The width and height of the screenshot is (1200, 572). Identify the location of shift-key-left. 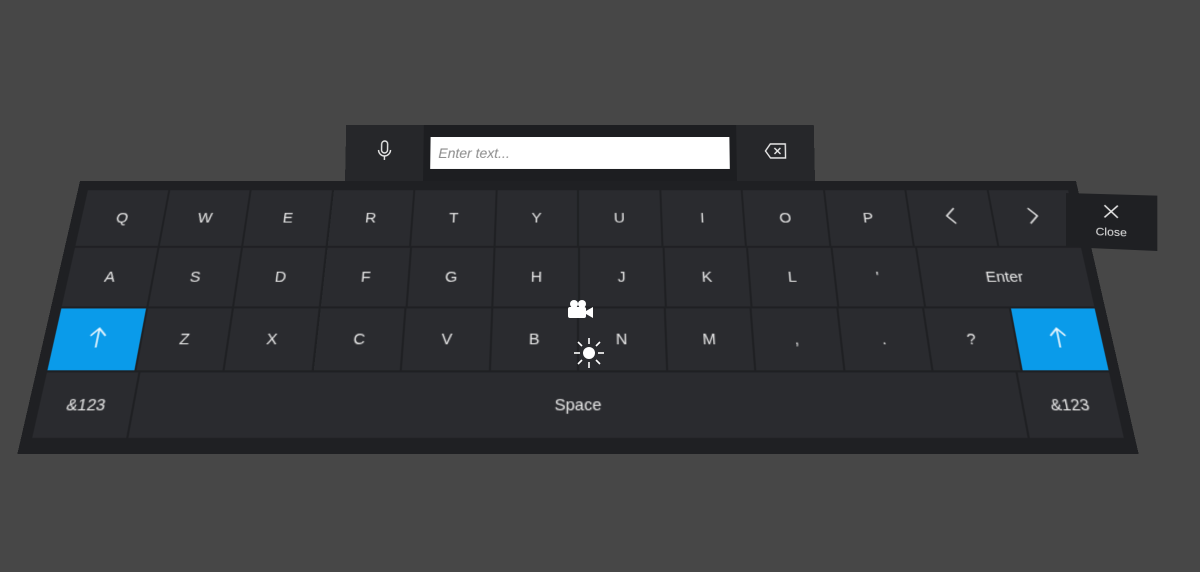
(96, 339).